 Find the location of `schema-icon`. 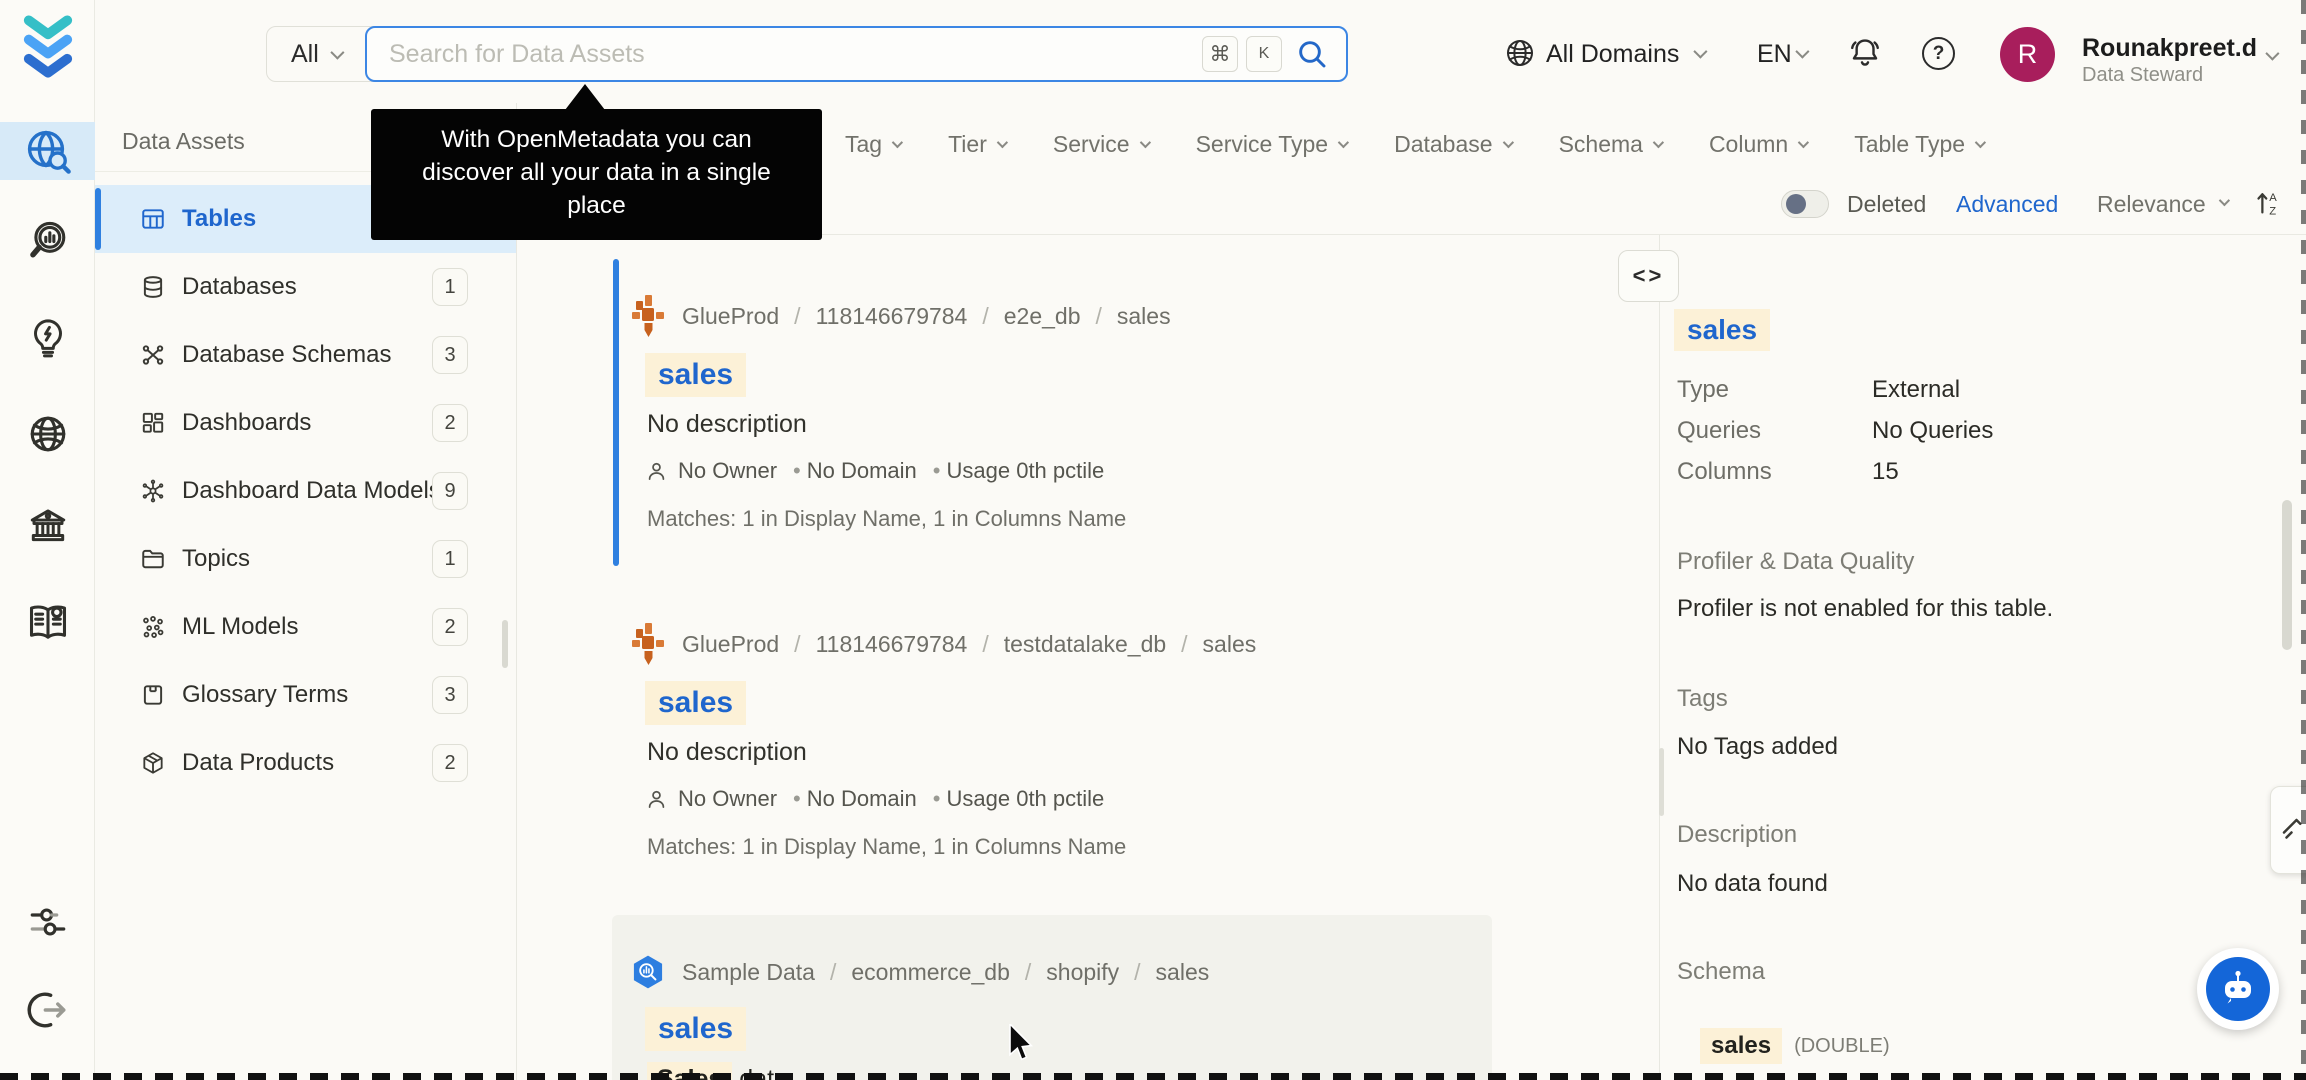

schema-icon is located at coordinates (153, 355).